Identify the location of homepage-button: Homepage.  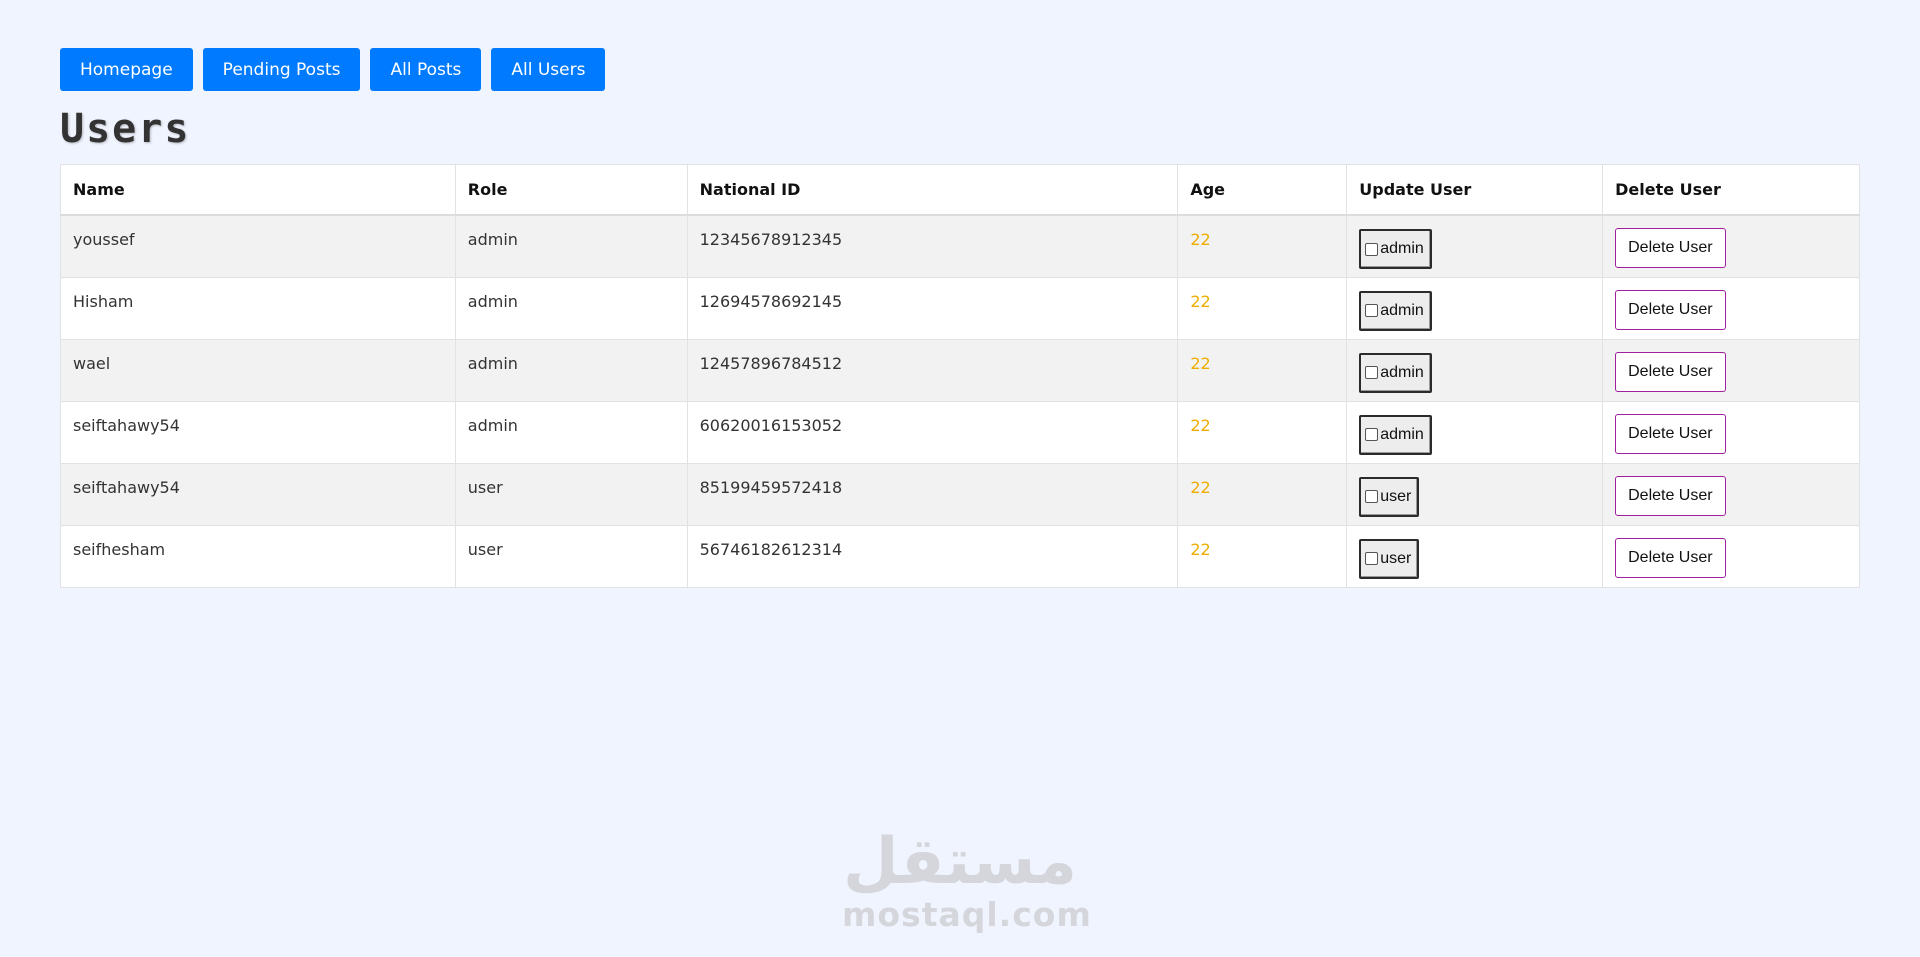
(126, 69).